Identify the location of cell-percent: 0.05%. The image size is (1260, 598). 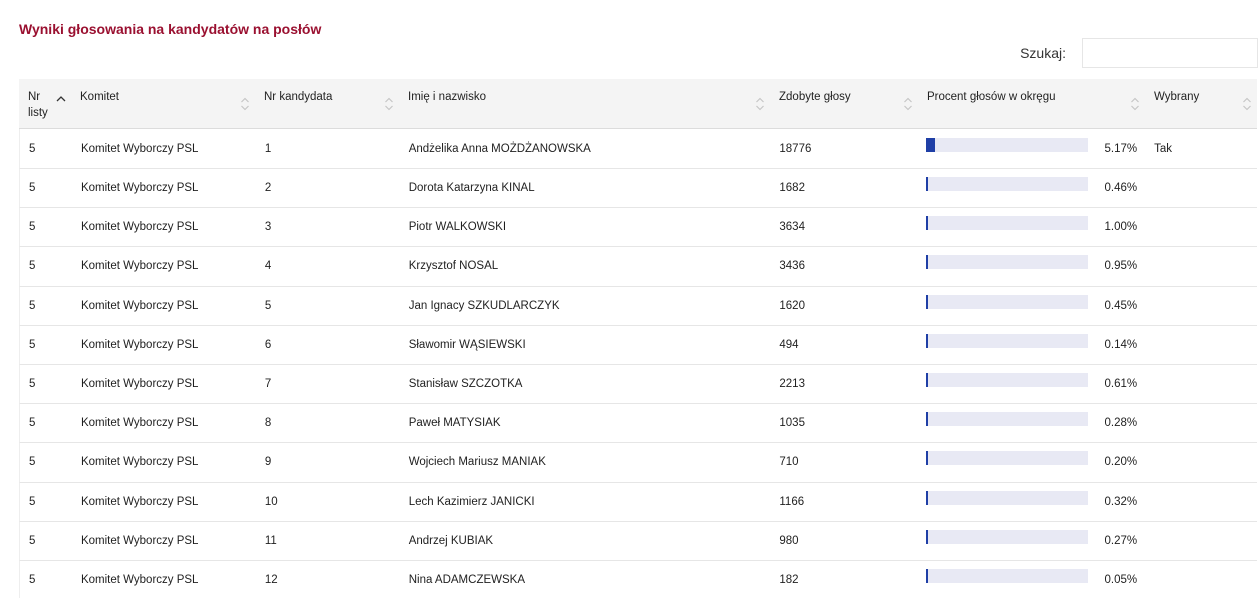
(1031, 579).